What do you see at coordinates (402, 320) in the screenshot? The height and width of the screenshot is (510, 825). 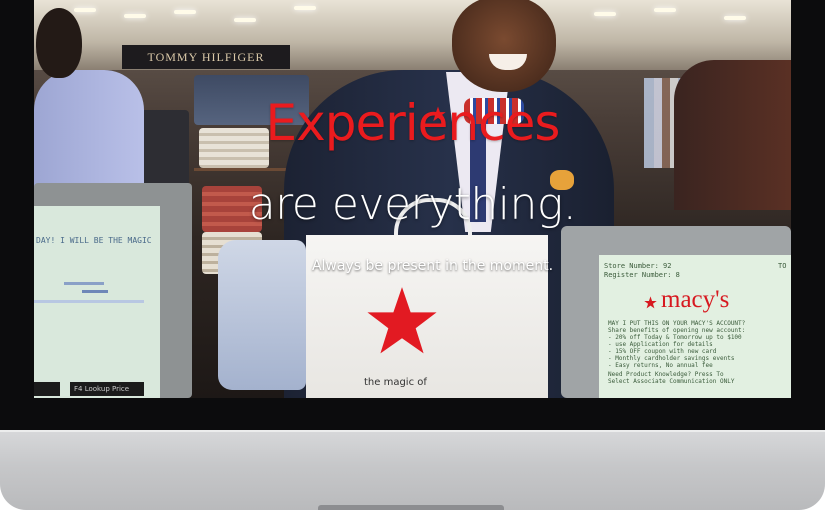 I see `star-icon` at bounding box center [402, 320].